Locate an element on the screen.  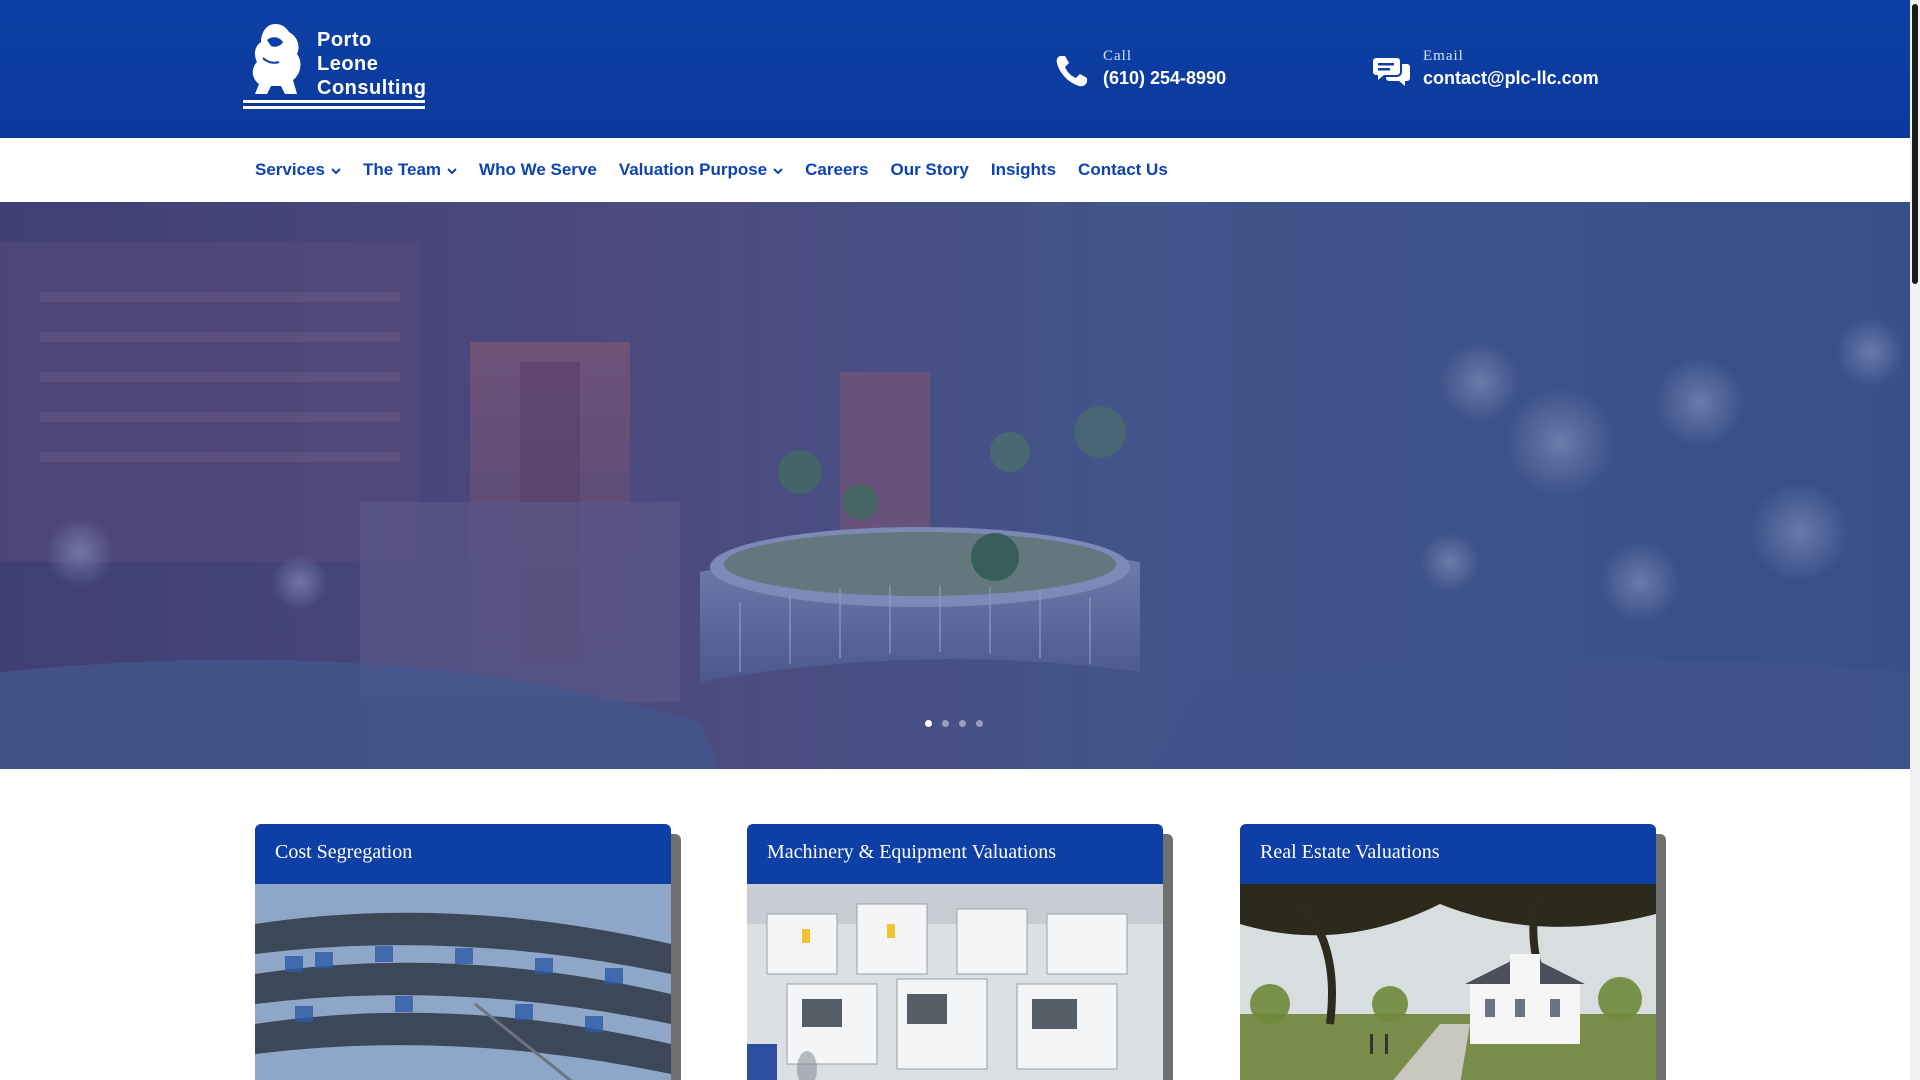
card-image-manor-house is located at coordinates (1448, 982).